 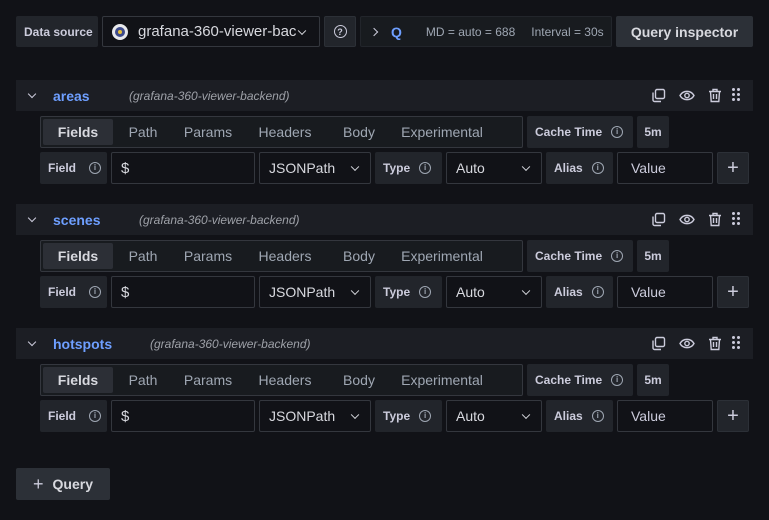 What do you see at coordinates (340, 31) in the screenshot?
I see `help-button: ?` at bounding box center [340, 31].